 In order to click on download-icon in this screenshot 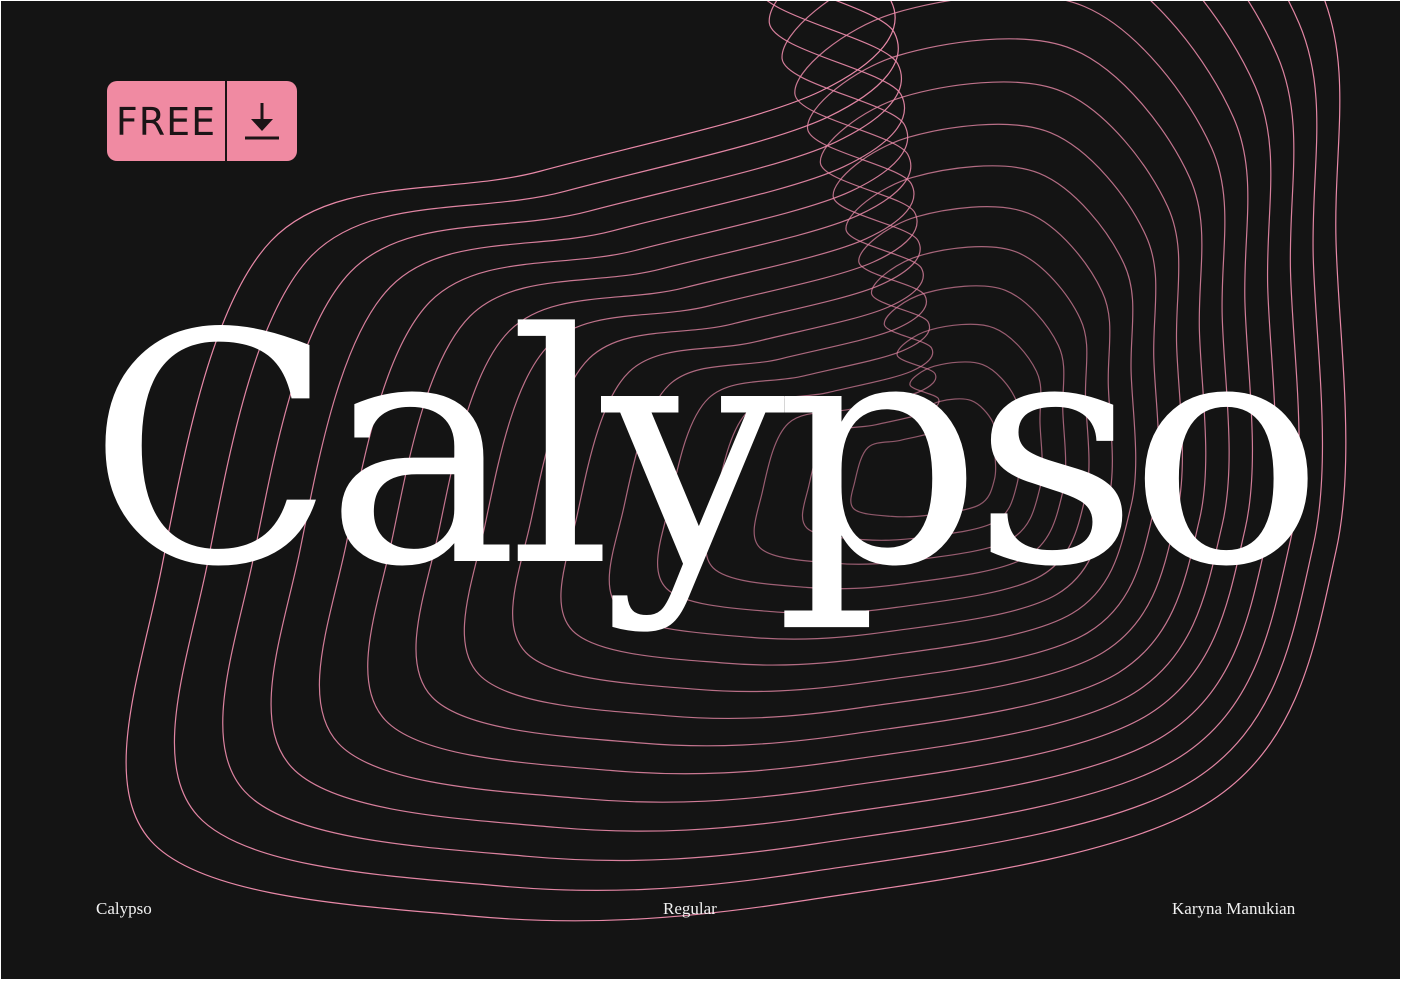, I will do `click(262, 121)`.